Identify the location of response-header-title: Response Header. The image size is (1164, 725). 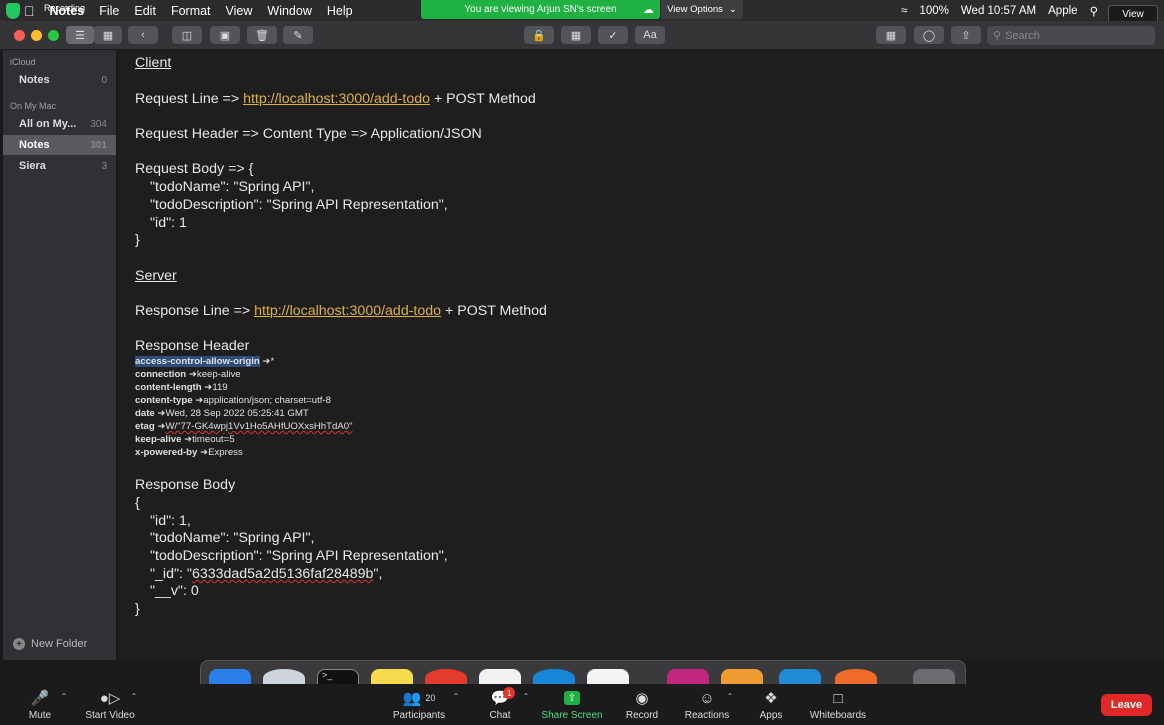
(192, 346).